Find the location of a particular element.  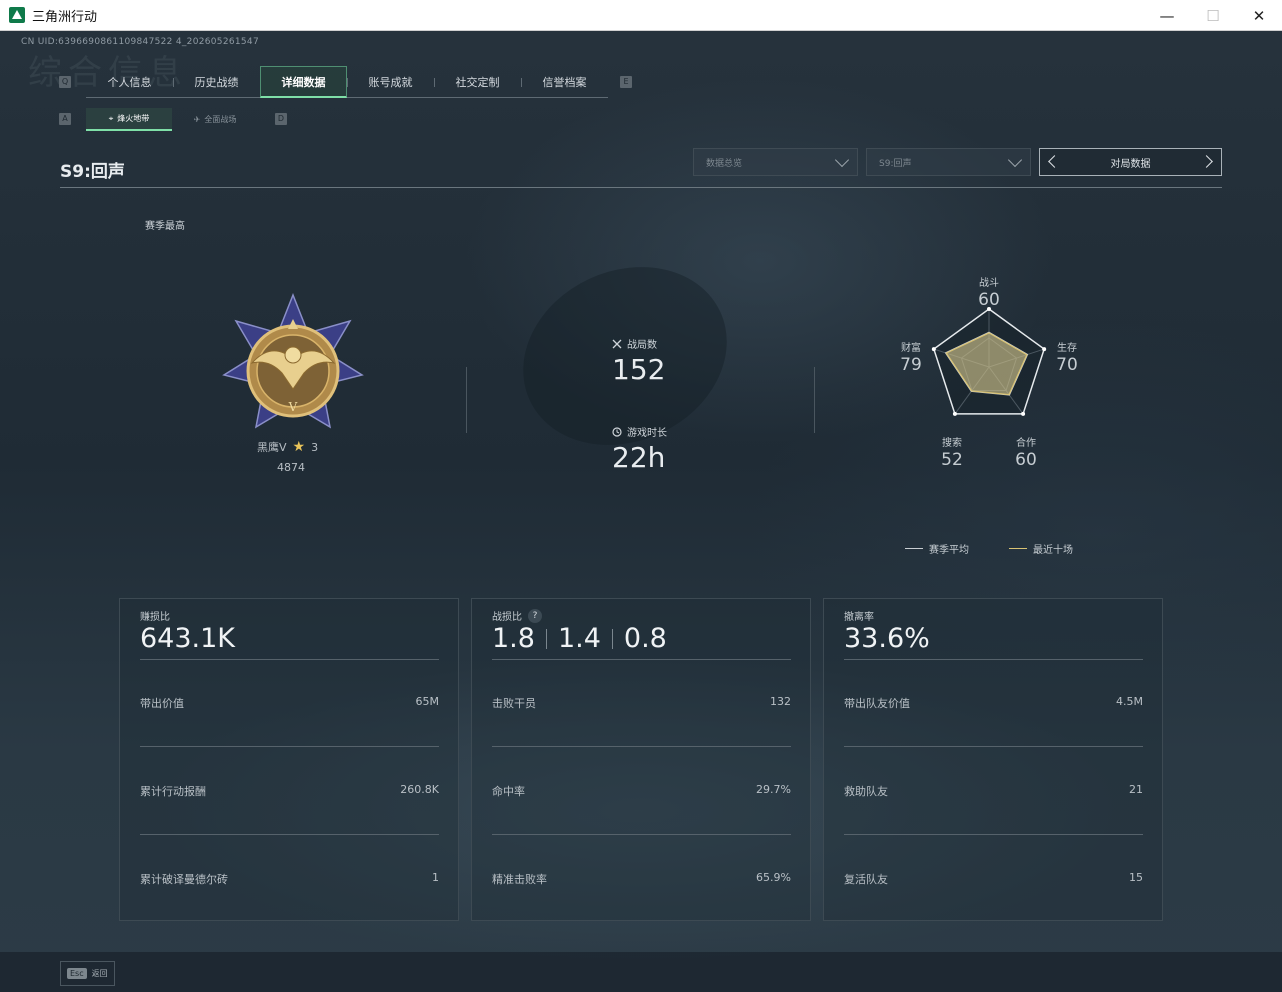

radar-combat: 战斗 60 is located at coordinates (989, 292).